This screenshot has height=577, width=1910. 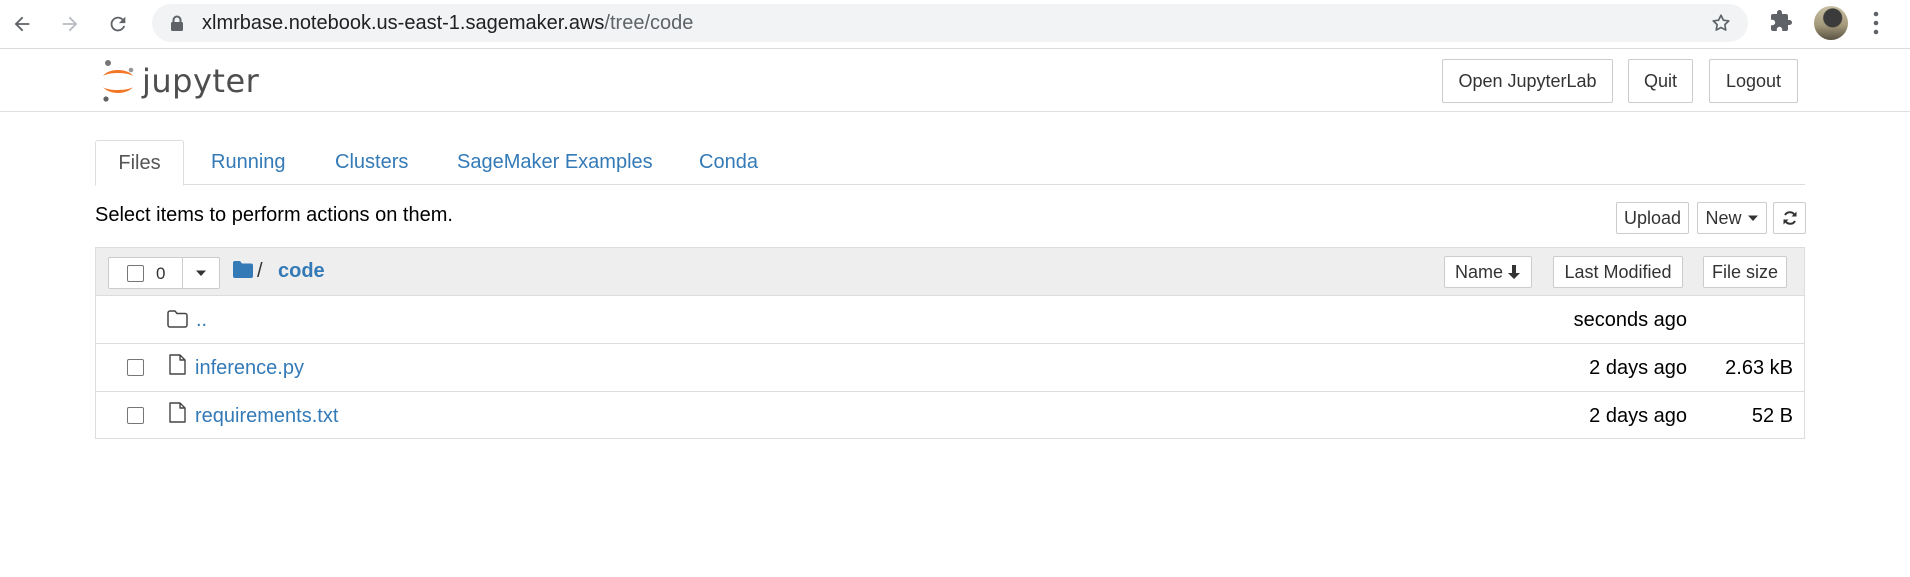 I want to click on bookmark-star-icon, so click(x=1721, y=23).